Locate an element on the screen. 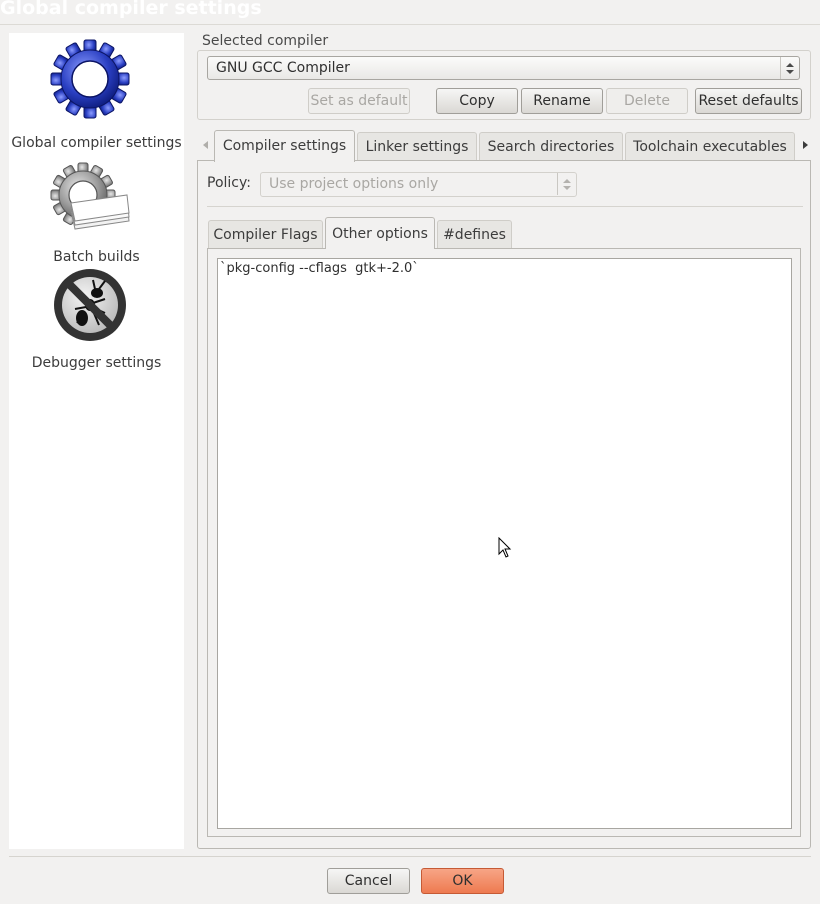 This screenshot has height=904, width=820. reset-defaults-button: Reset defaults is located at coordinates (748, 101).